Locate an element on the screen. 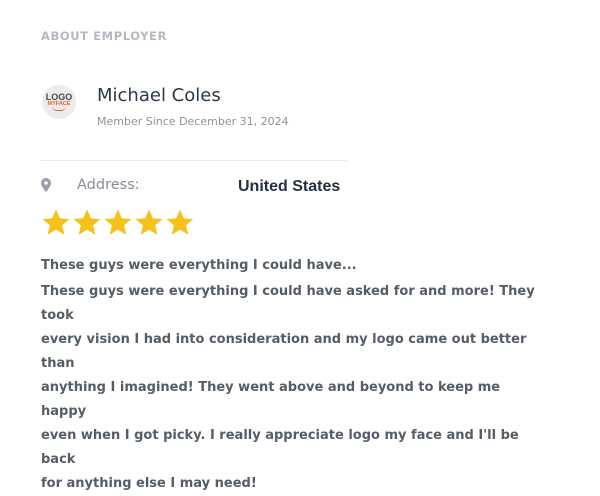 The width and height of the screenshot is (600, 496). divider is located at coordinates (194, 160).